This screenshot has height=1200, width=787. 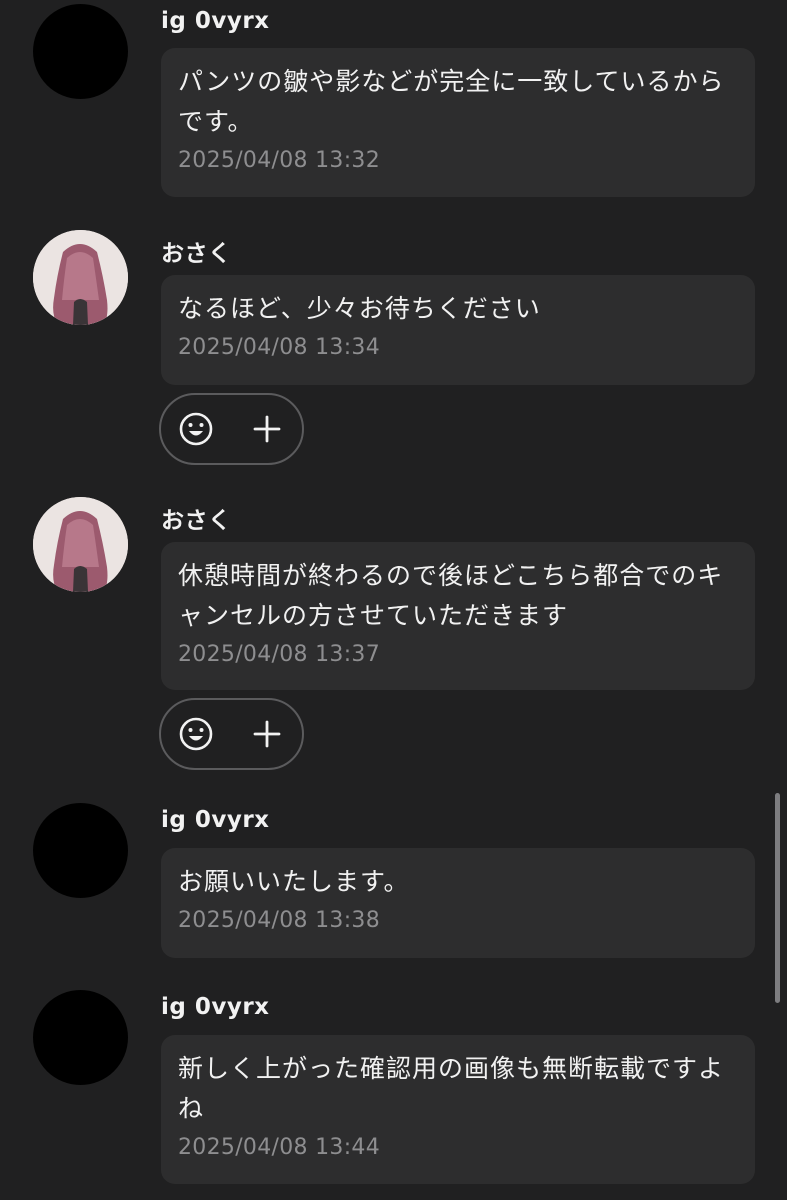 What do you see at coordinates (279, 1147) in the screenshot?
I see `message-timestamp: 2025/04/08 13:44` at bounding box center [279, 1147].